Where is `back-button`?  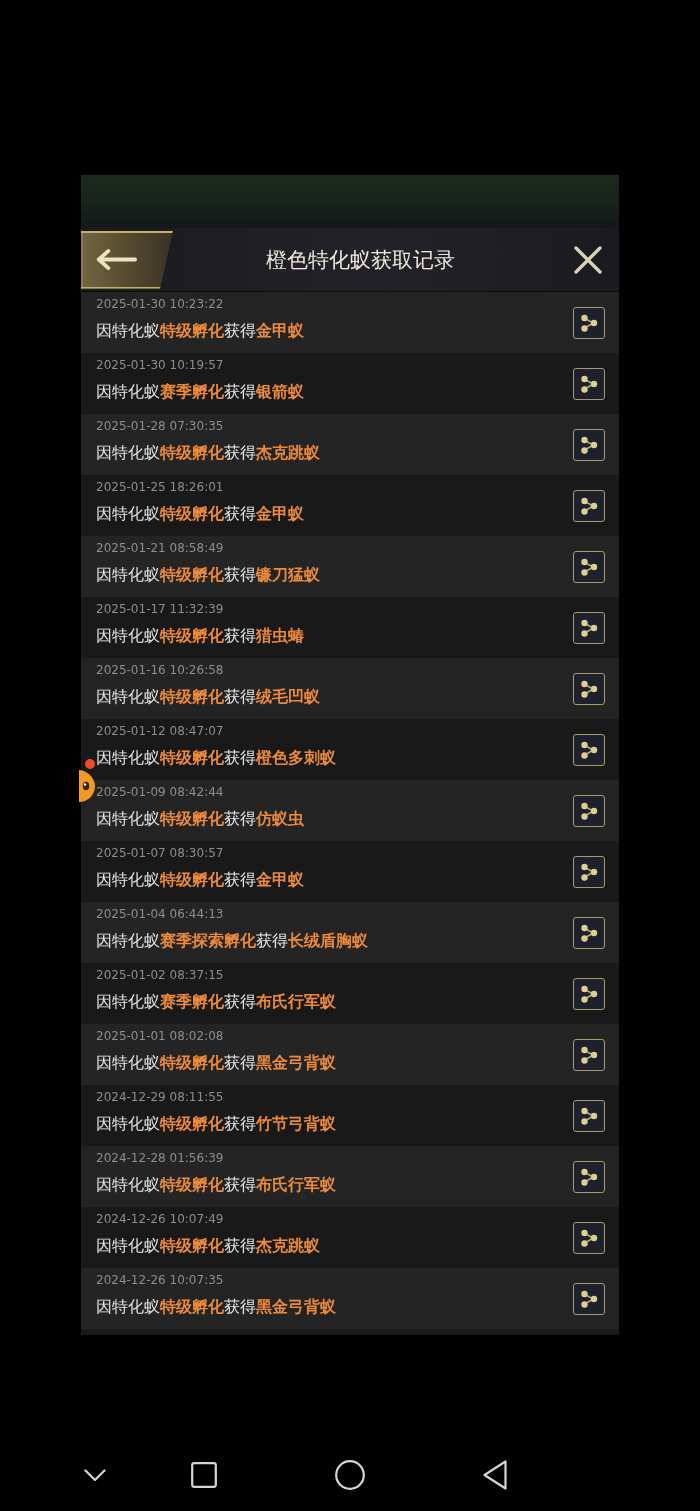
back-button is located at coordinates (127, 259).